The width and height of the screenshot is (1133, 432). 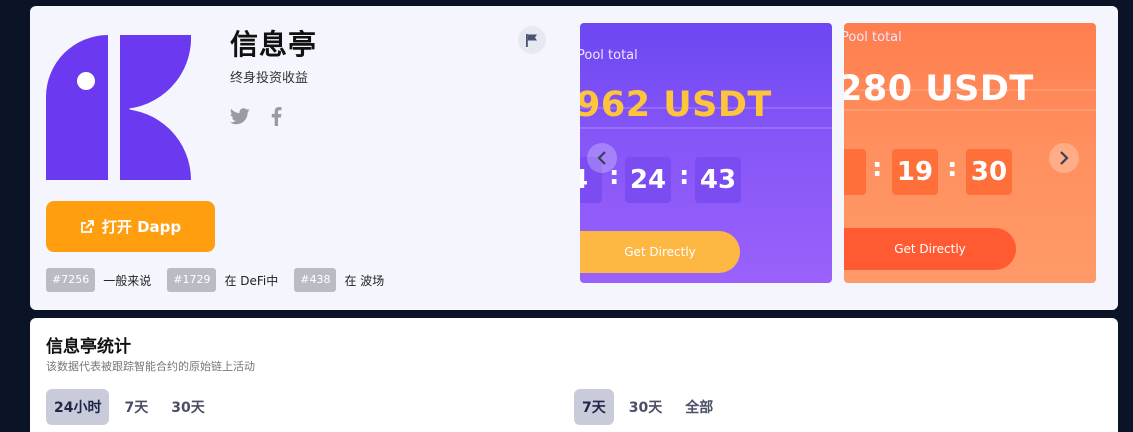 What do you see at coordinates (98, 280) in the screenshot?
I see `rank-tag-general: #7256 一般来说` at bounding box center [98, 280].